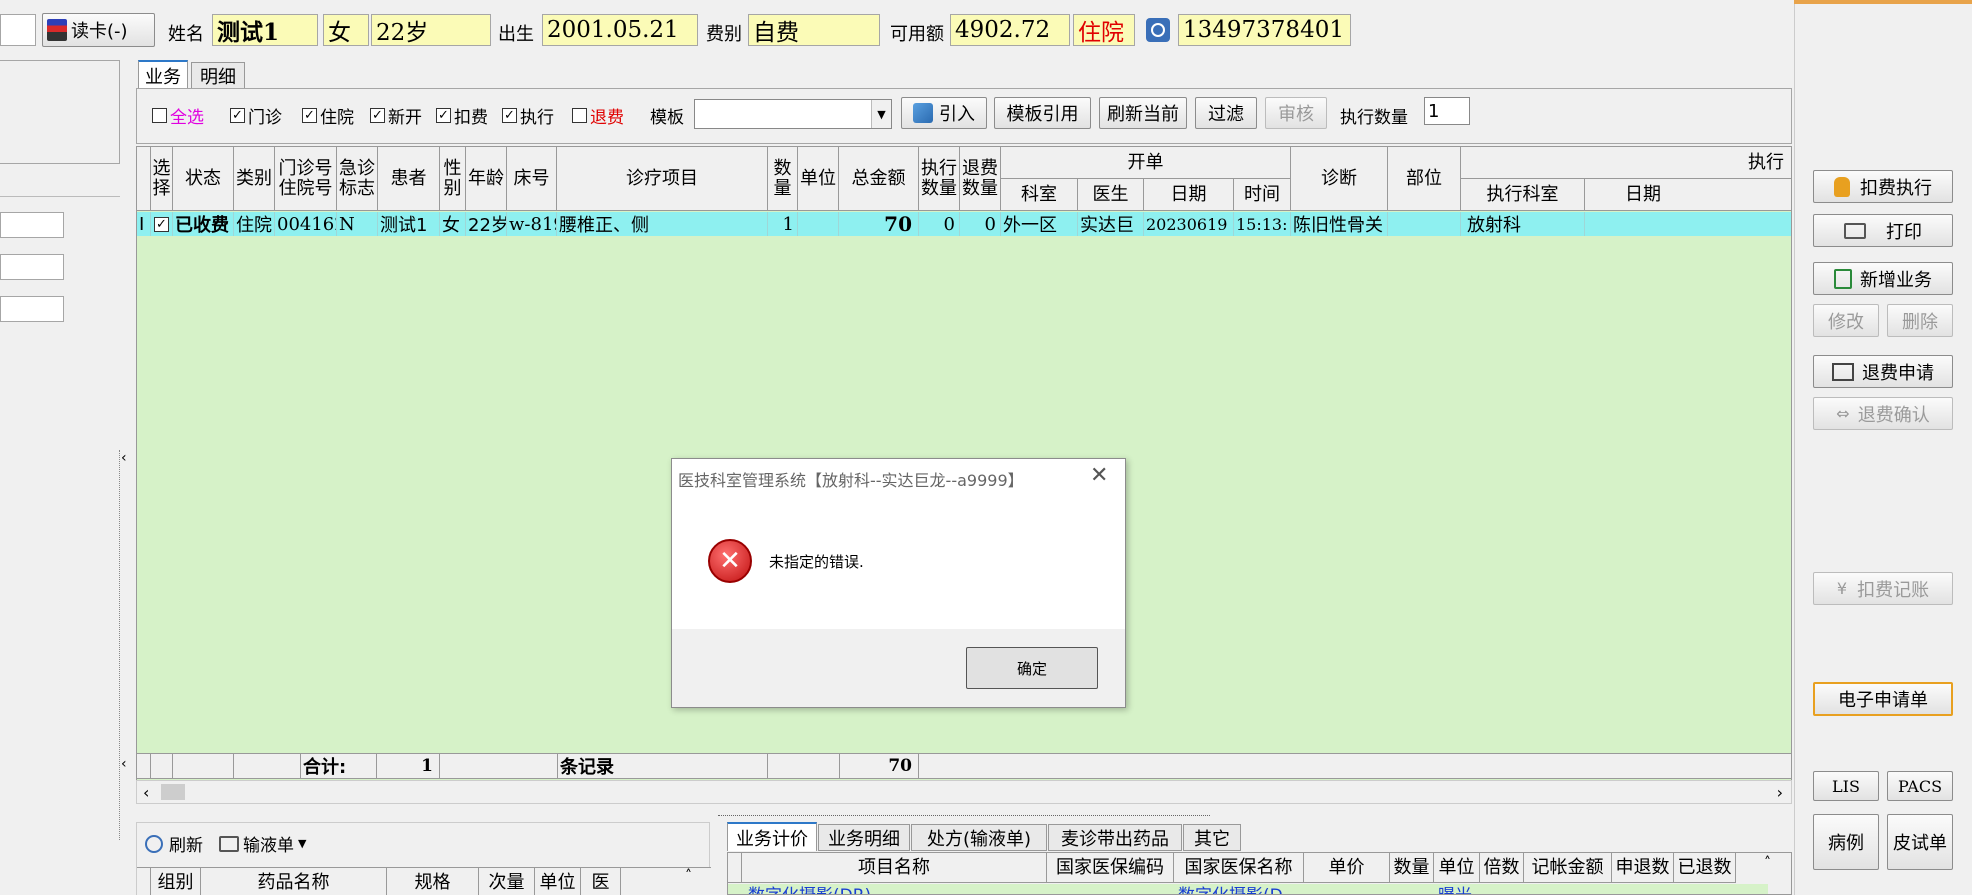 The height and width of the screenshot is (895, 1972). What do you see at coordinates (163, 74) in the screenshot?
I see `tab-business: 业务` at bounding box center [163, 74].